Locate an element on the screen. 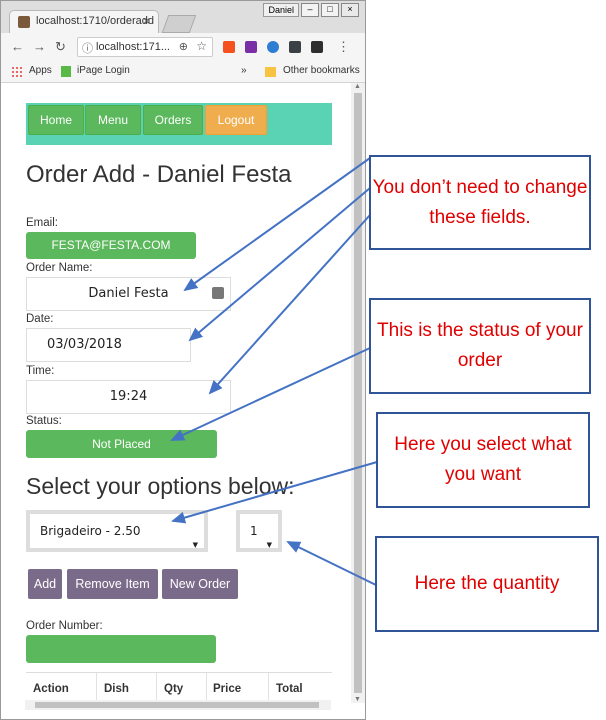  callout-select-text: Here you select what you want is located at coordinates (483, 459).